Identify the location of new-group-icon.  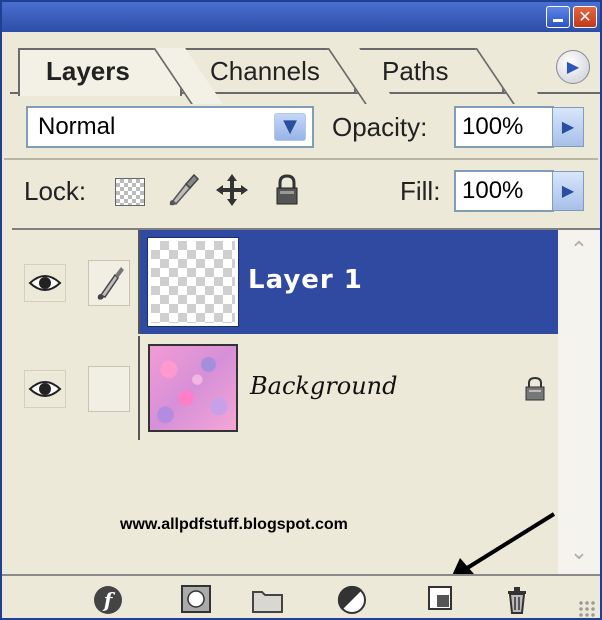
(267, 600).